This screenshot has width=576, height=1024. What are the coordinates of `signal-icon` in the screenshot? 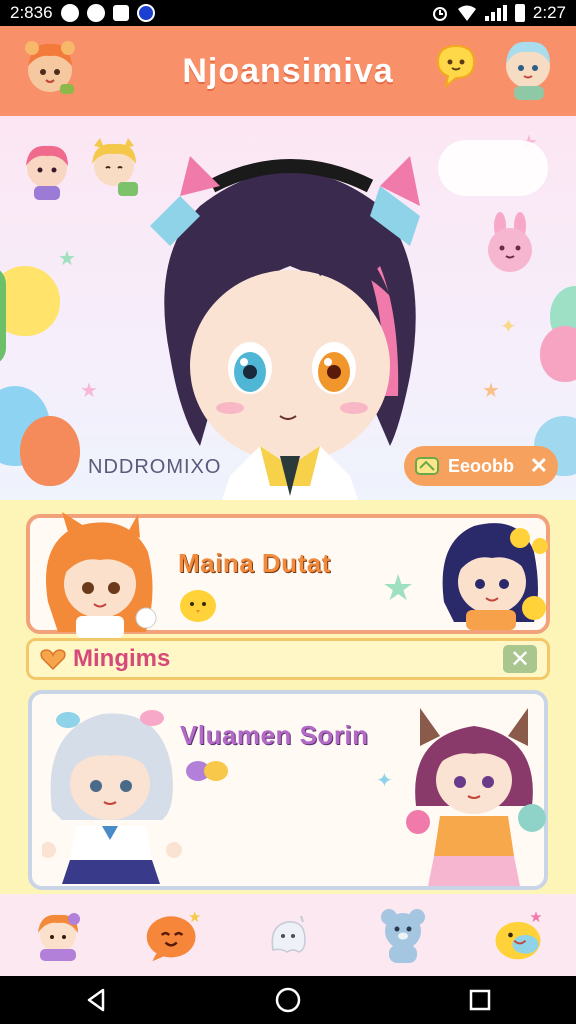 It's located at (495, 13).